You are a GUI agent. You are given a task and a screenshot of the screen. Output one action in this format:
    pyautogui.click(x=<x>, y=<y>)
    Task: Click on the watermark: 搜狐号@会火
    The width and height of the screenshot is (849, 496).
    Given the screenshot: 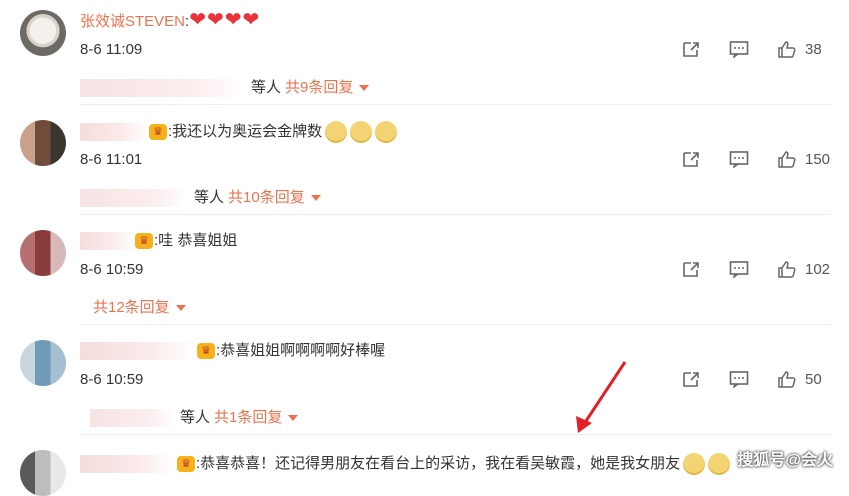 What is the action you would take?
    pyautogui.click(x=785, y=460)
    